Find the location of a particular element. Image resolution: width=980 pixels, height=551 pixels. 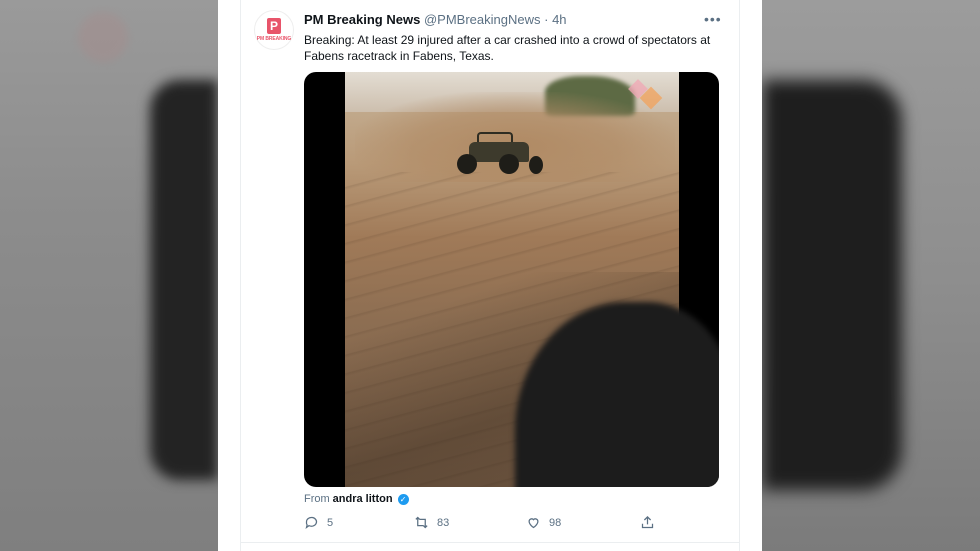

reply-icon is located at coordinates (311, 523).